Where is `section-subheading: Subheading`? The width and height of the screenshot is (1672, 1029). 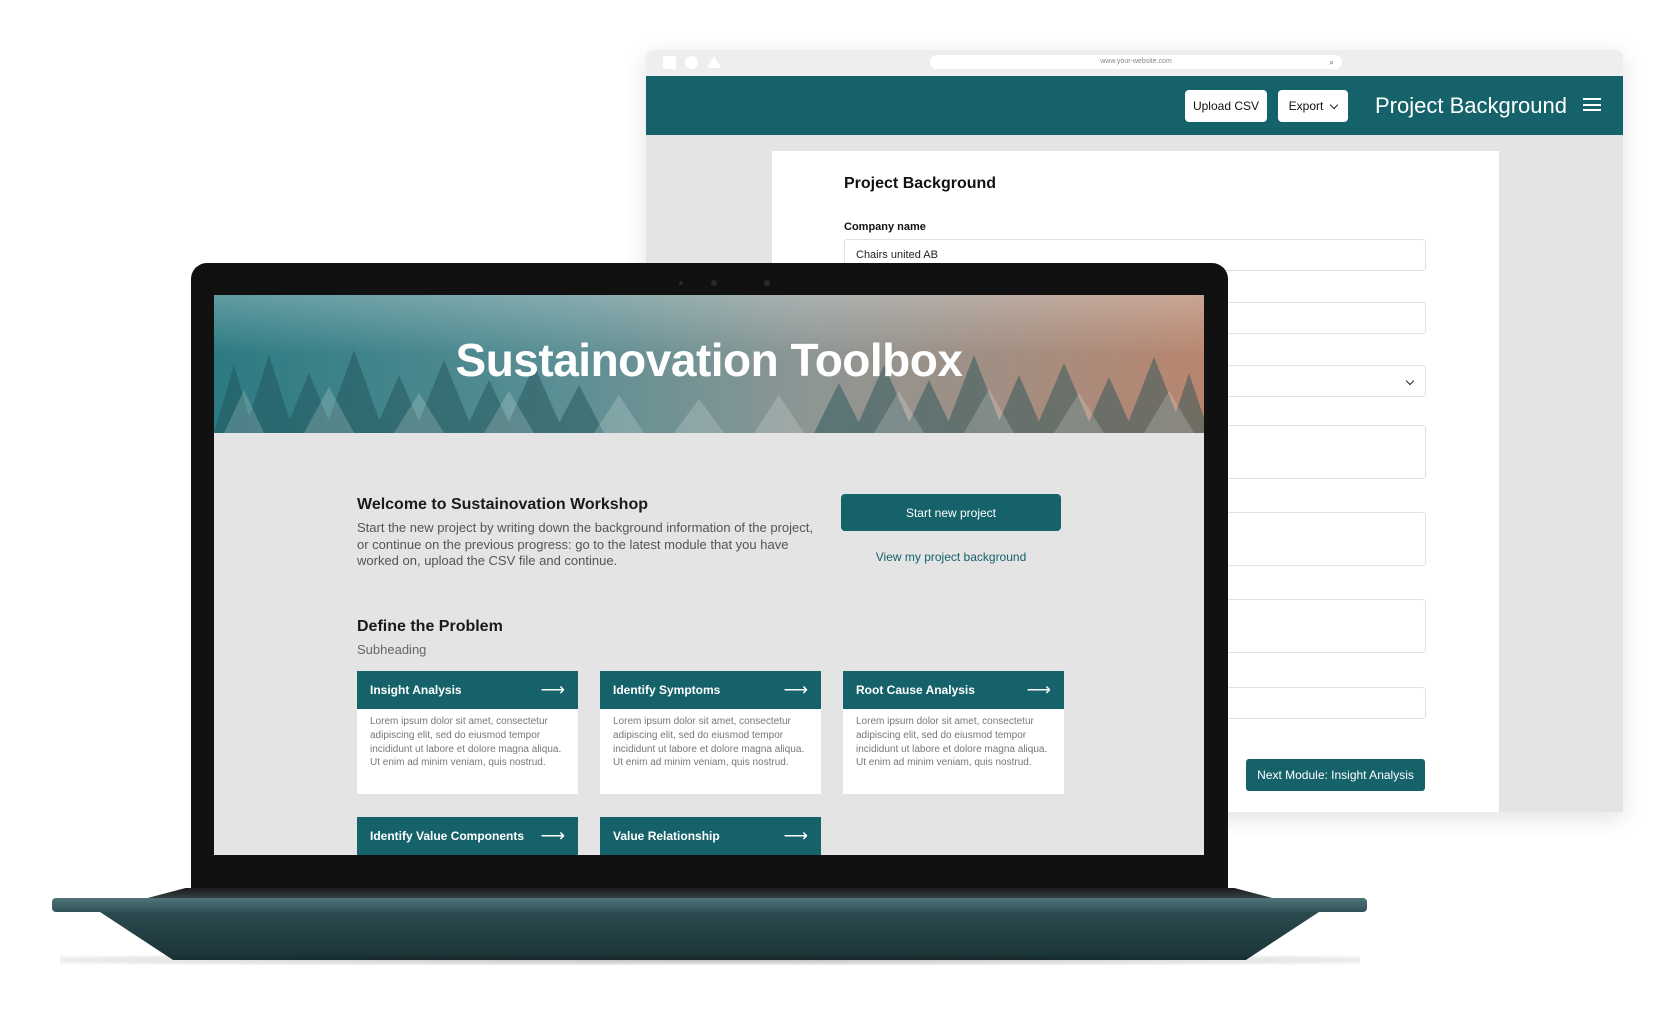 section-subheading: Subheading is located at coordinates (392, 649).